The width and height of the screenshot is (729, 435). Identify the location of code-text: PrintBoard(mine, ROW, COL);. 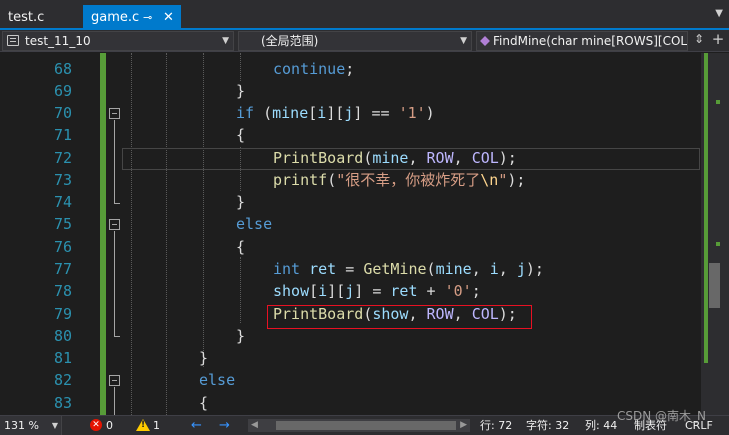
(395, 158).